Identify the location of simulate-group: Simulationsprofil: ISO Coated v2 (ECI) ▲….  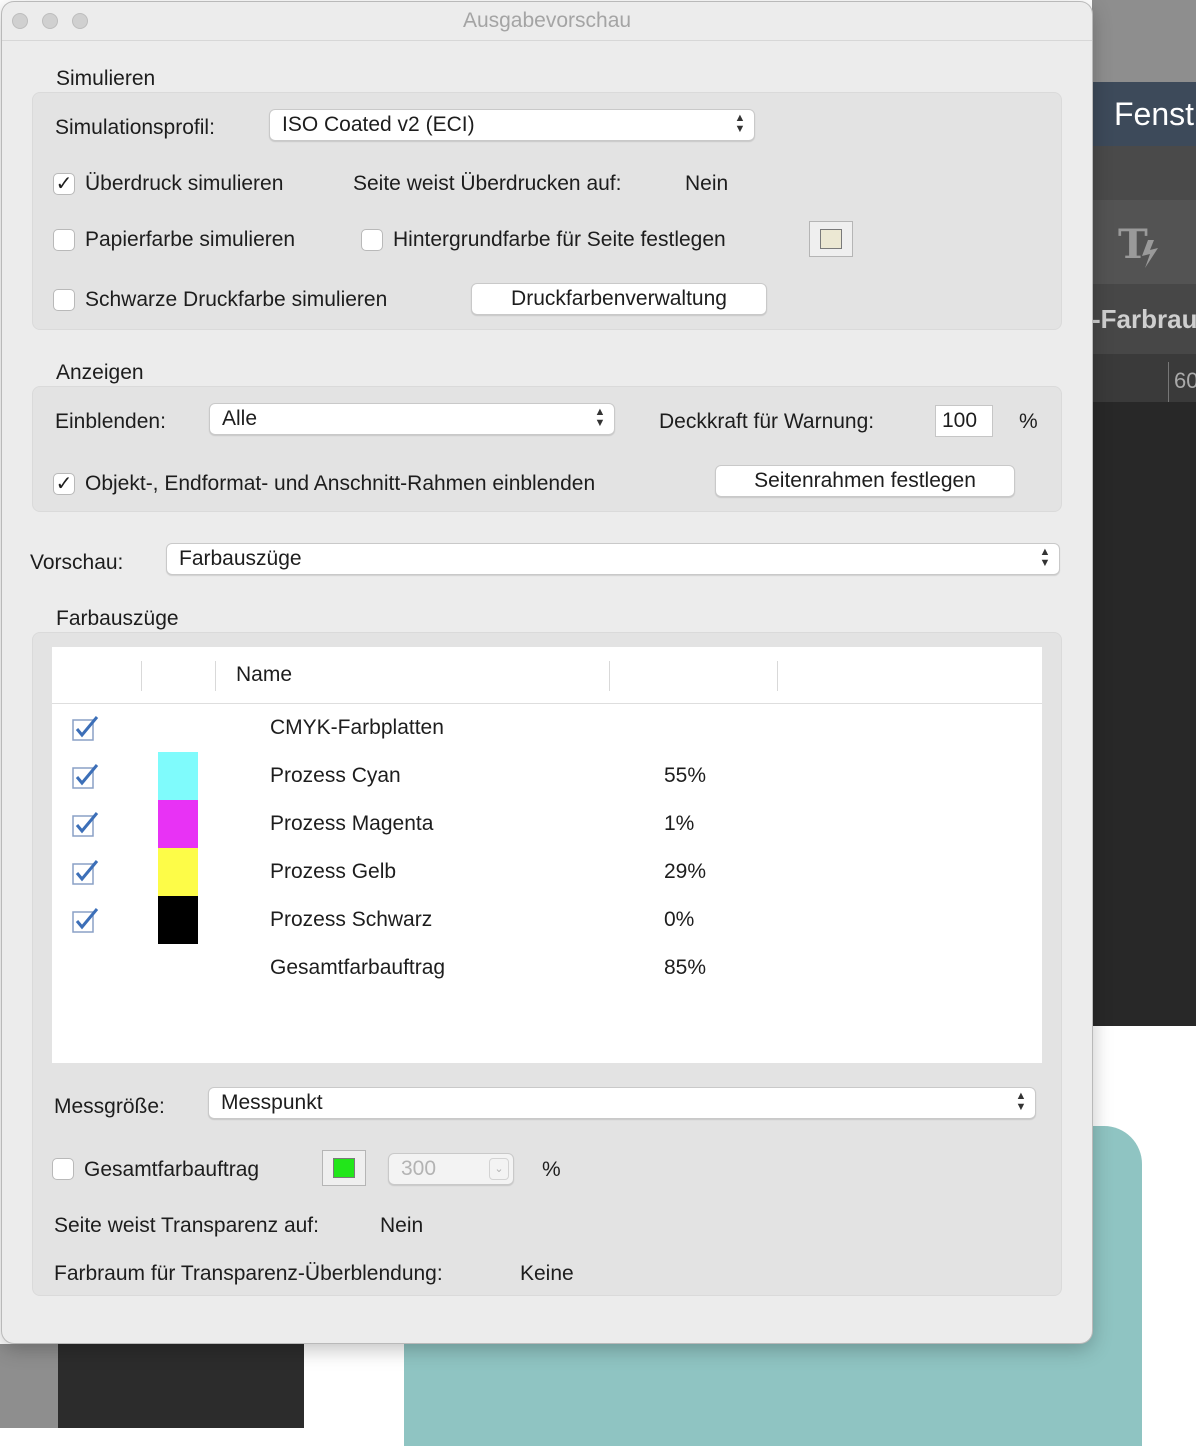
(547, 211).